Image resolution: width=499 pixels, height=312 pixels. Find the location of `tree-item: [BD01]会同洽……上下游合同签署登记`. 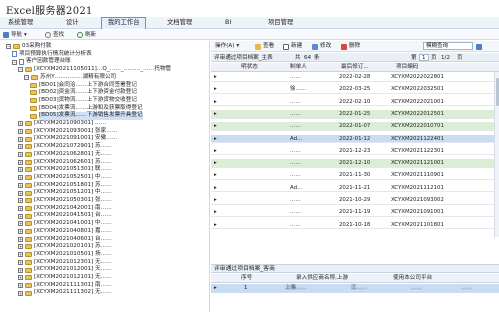

tree-item: [BD01]会同洽……上下游合同签署登记 is located at coordinates (68, 86).